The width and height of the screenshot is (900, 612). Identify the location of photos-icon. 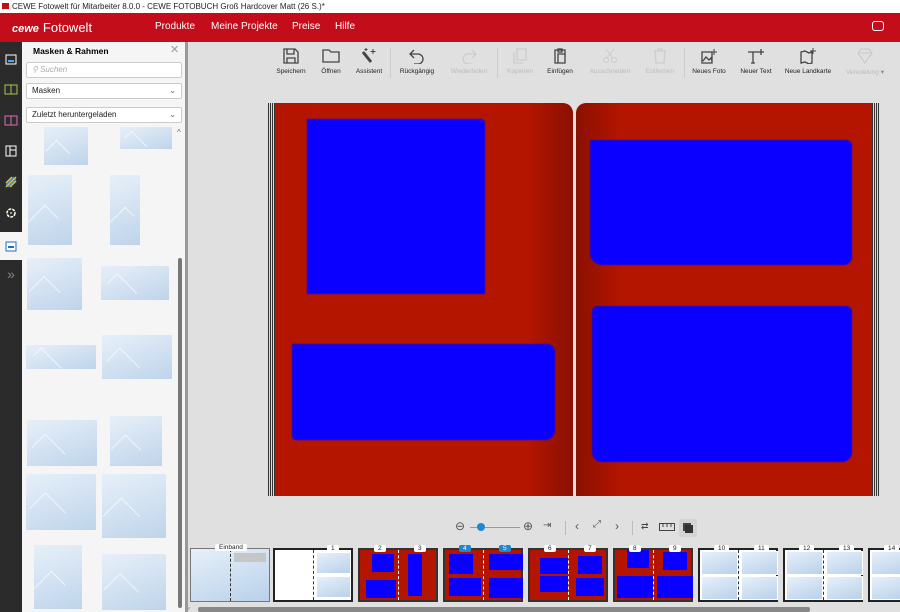
(11, 59).